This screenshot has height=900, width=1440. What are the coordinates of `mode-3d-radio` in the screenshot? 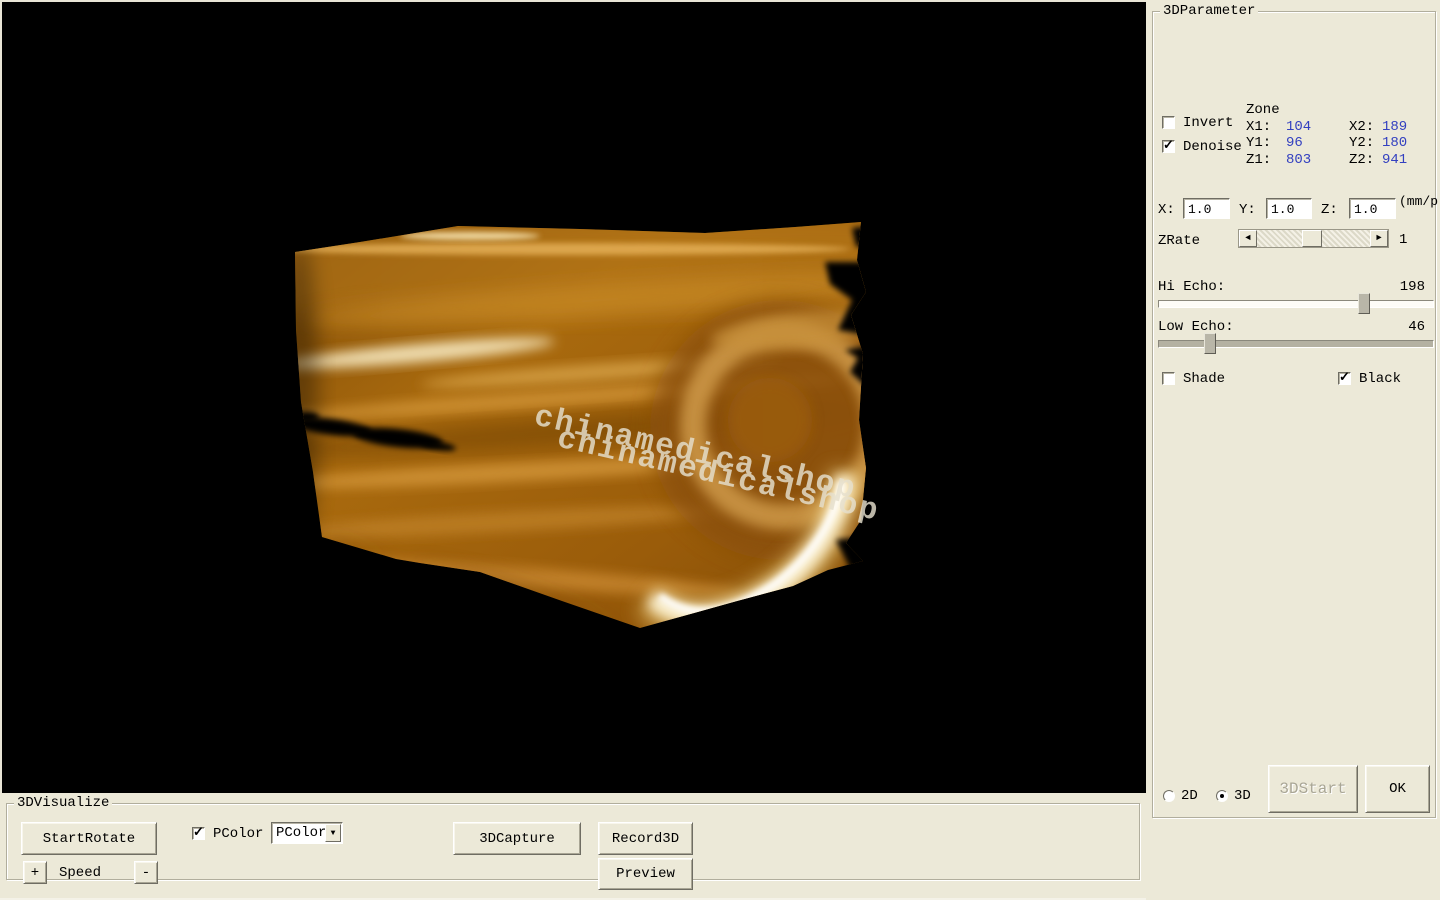 It's located at (1222, 796).